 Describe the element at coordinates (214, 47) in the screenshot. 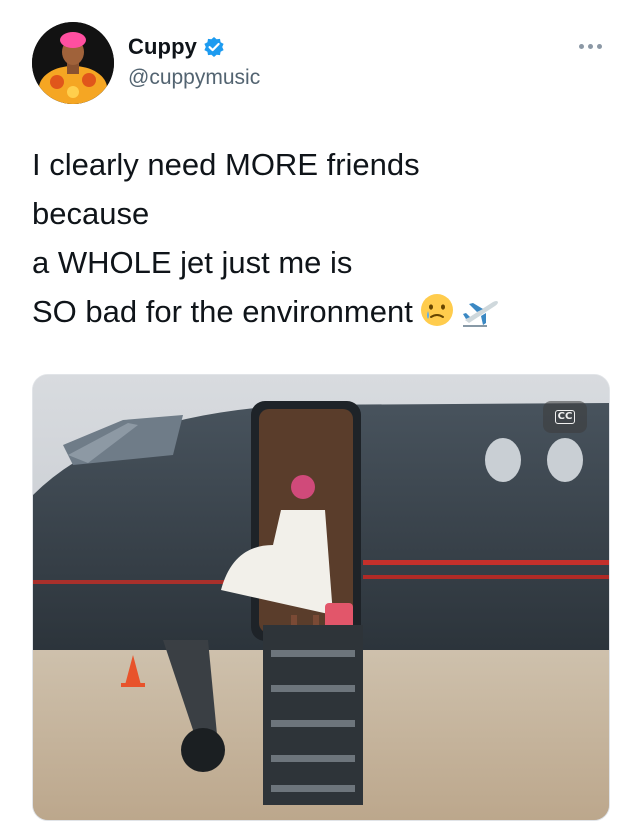

I see `verified-badge-icon` at that location.